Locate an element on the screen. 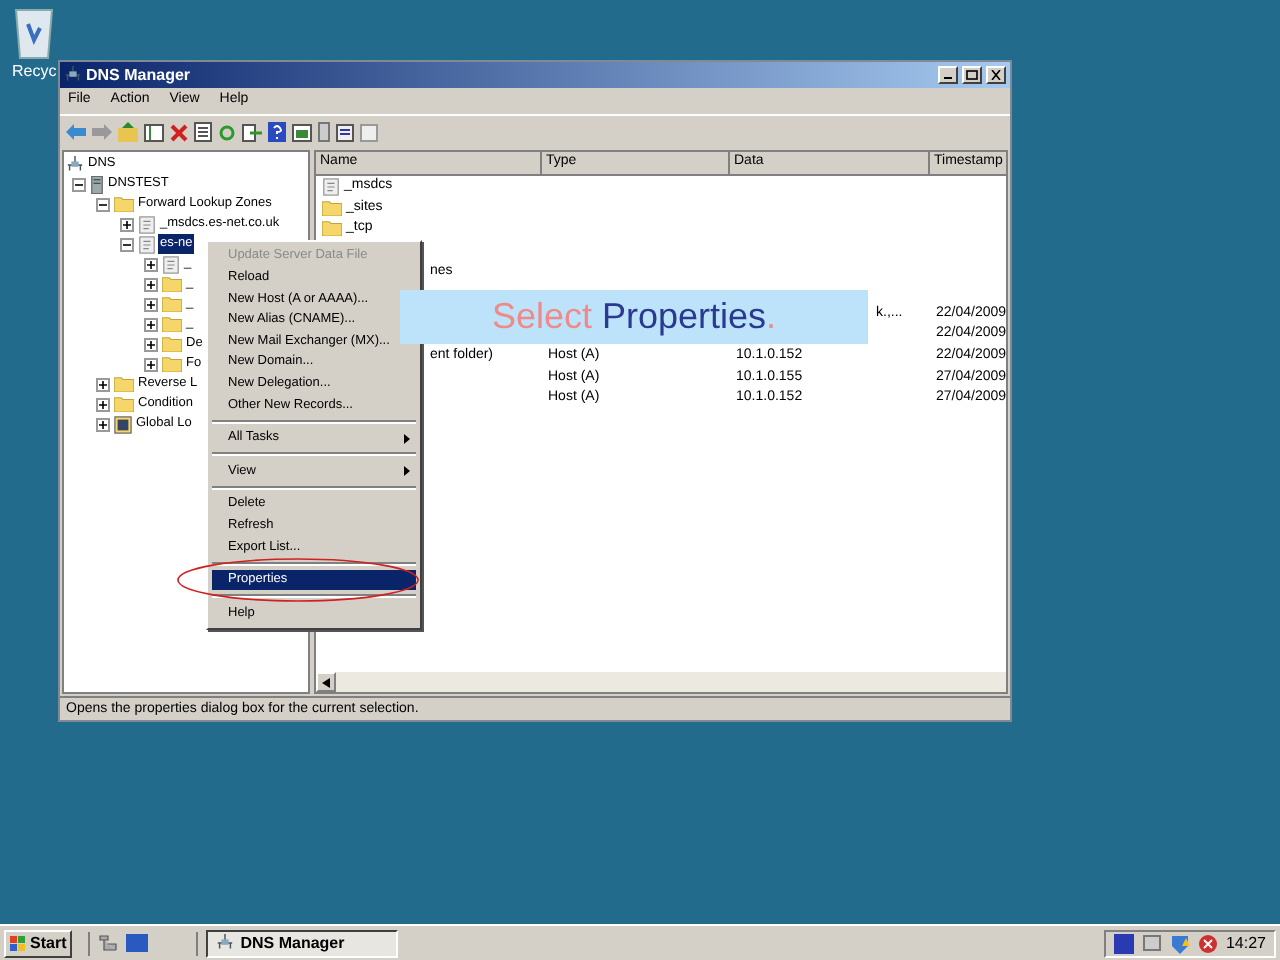 The width and height of the screenshot is (1280, 960). close-button is located at coordinates (996, 75).